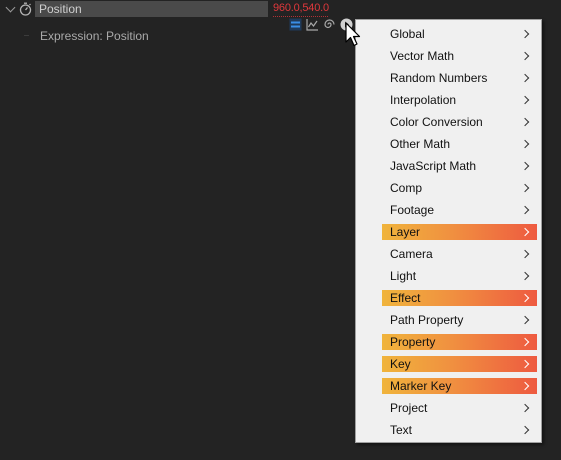 This screenshot has width=561, height=460. Describe the element at coordinates (436, 122) in the screenshot. I see `menu-item-label: Color Conversion` at that location.